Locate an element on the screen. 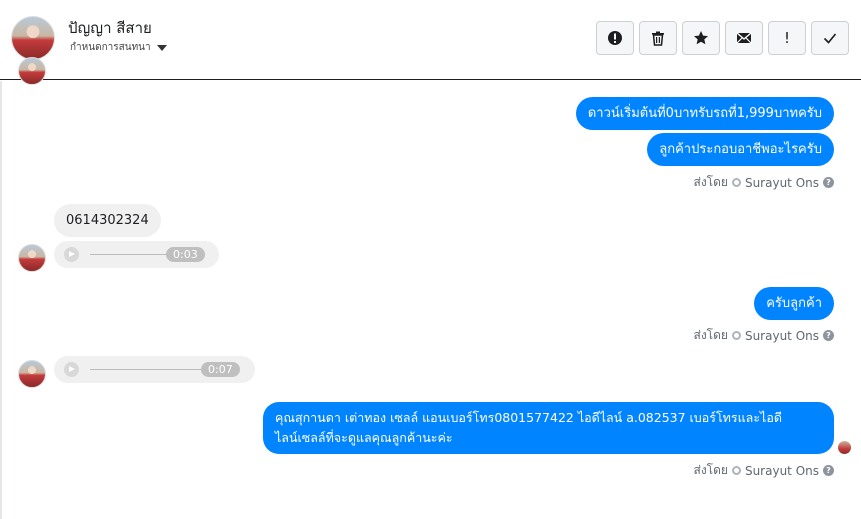  message-line: ไลน์เซลล์ที่จะดูแลคุณลูกค้านะค่ะ is located at coordinates (364, 437).